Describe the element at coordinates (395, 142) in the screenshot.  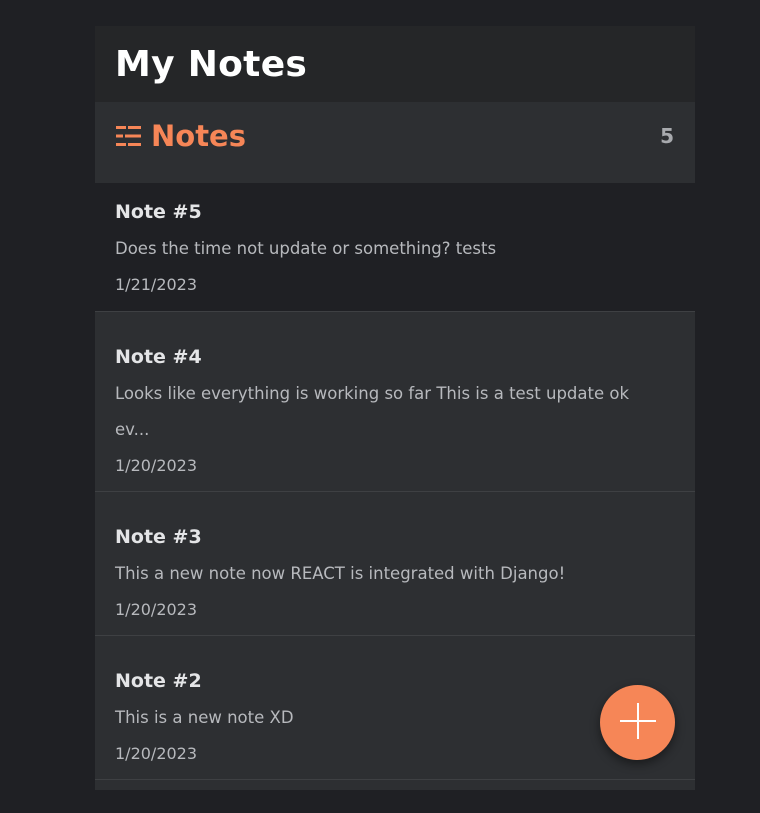
I see `notes-header: Notes 5` at that location.